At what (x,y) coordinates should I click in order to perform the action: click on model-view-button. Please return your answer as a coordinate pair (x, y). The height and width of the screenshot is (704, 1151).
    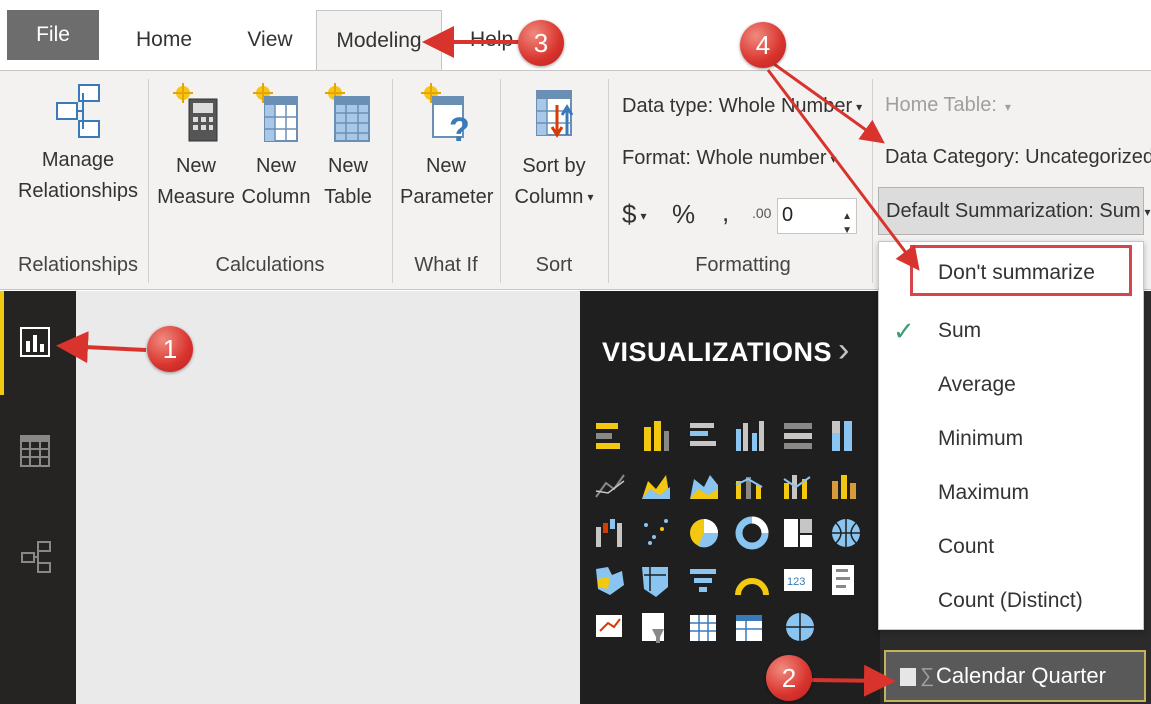
    Looking at the image, I should click on (38, 557).